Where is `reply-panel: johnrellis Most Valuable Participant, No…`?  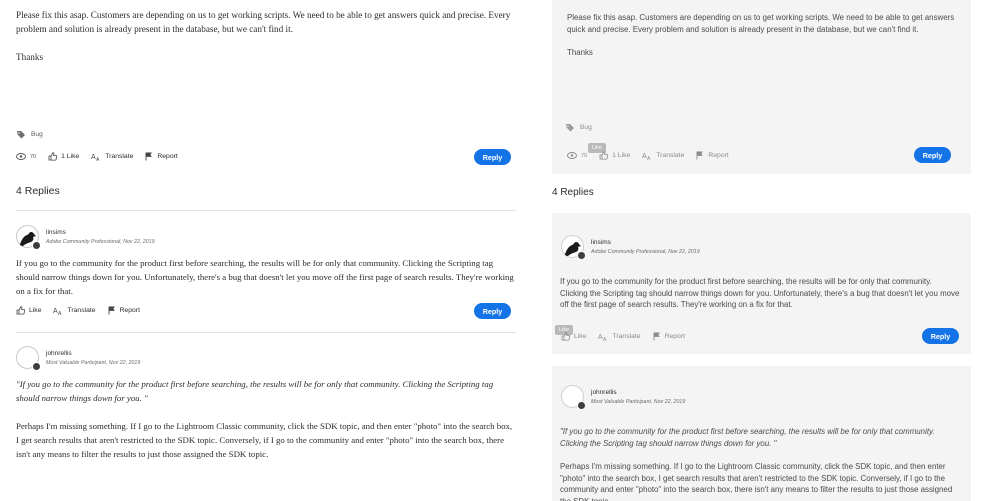
reply-panel: johnrellis Most Valuable Participant, No… is located at coordinates (761, 433).